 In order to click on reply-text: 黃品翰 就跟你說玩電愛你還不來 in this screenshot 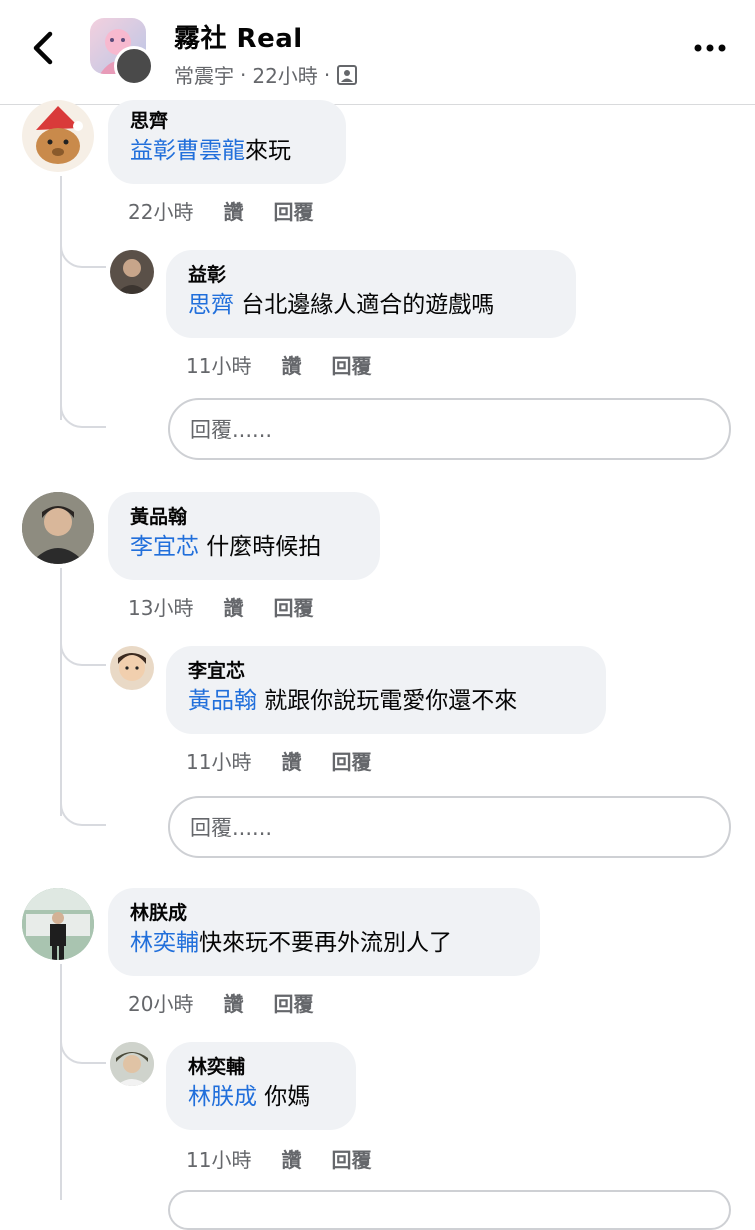, I will do `click(387, 701)`.